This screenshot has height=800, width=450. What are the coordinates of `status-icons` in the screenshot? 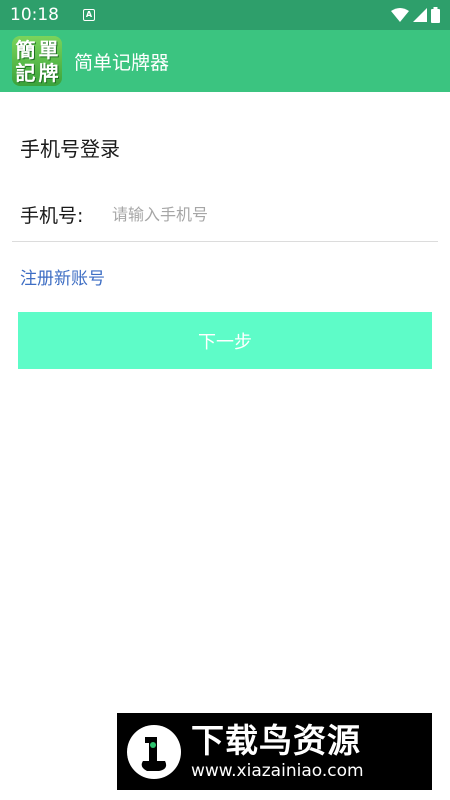 It's located at (415, 15).